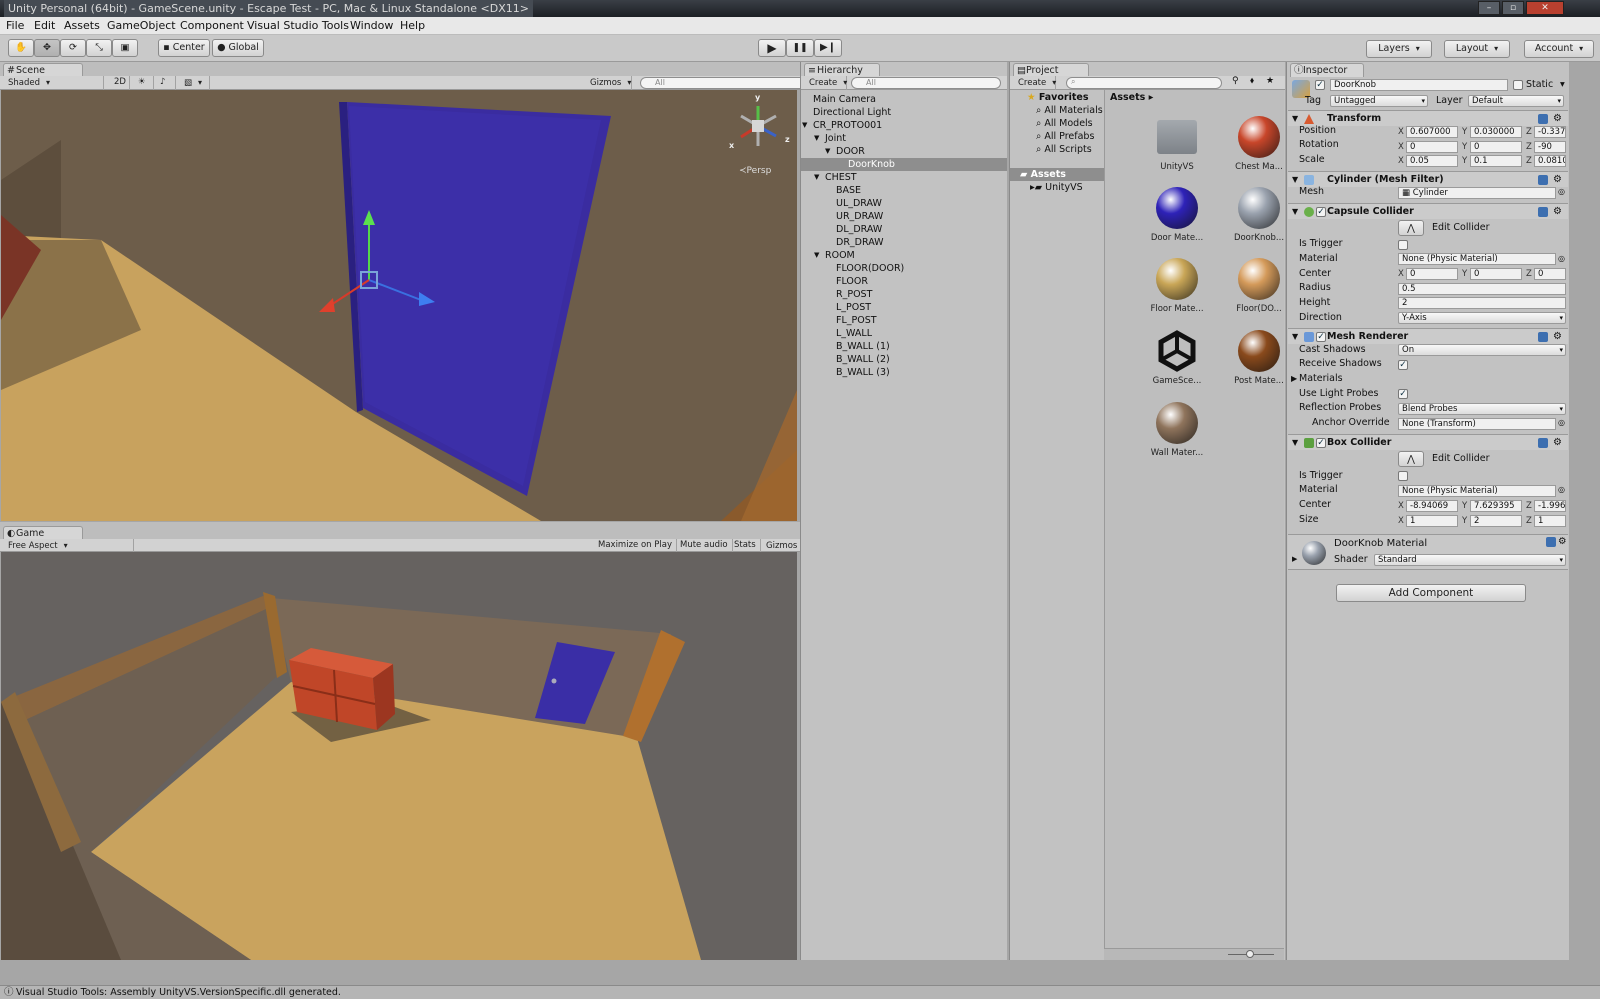 This screenshot has height=999, width=1600. What do you see at coordinates (1432, 506) in the screenshot?
I see `box-center-x-field: -8.94069` at bounding box center [1432, 506].